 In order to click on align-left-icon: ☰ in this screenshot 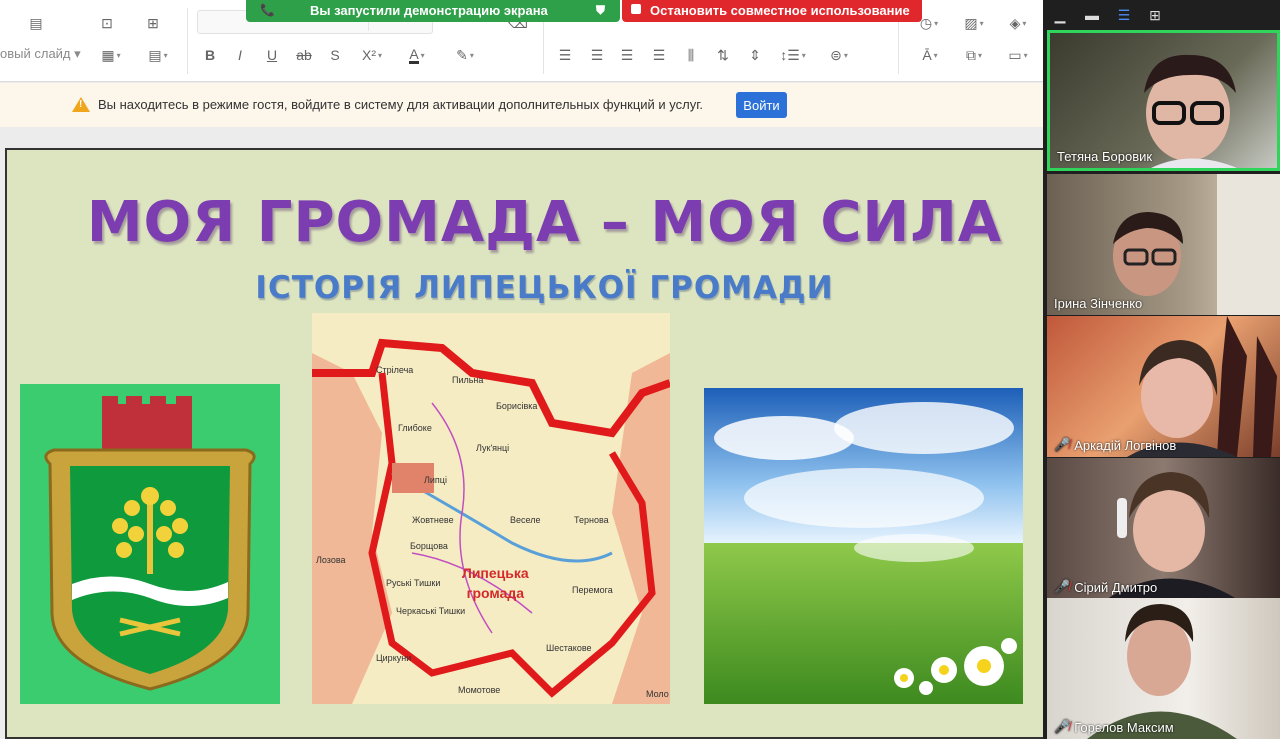, I will do `click(565, 55)`.